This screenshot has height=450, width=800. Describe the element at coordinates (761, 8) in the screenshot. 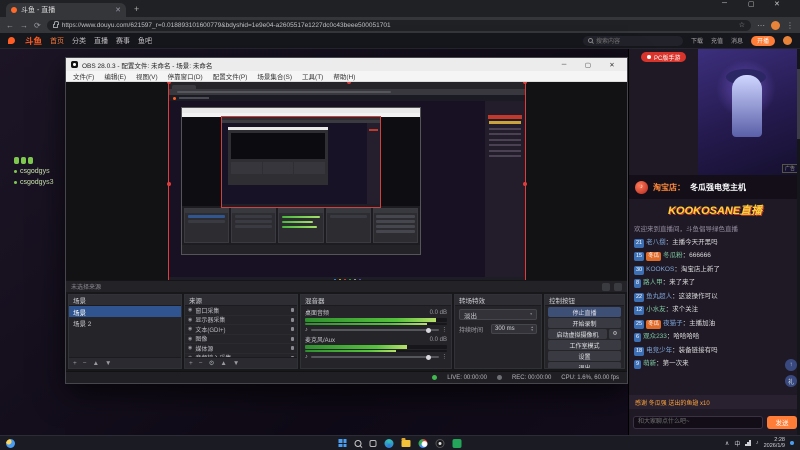

I see `window-maximize-button: ▢` at that location.